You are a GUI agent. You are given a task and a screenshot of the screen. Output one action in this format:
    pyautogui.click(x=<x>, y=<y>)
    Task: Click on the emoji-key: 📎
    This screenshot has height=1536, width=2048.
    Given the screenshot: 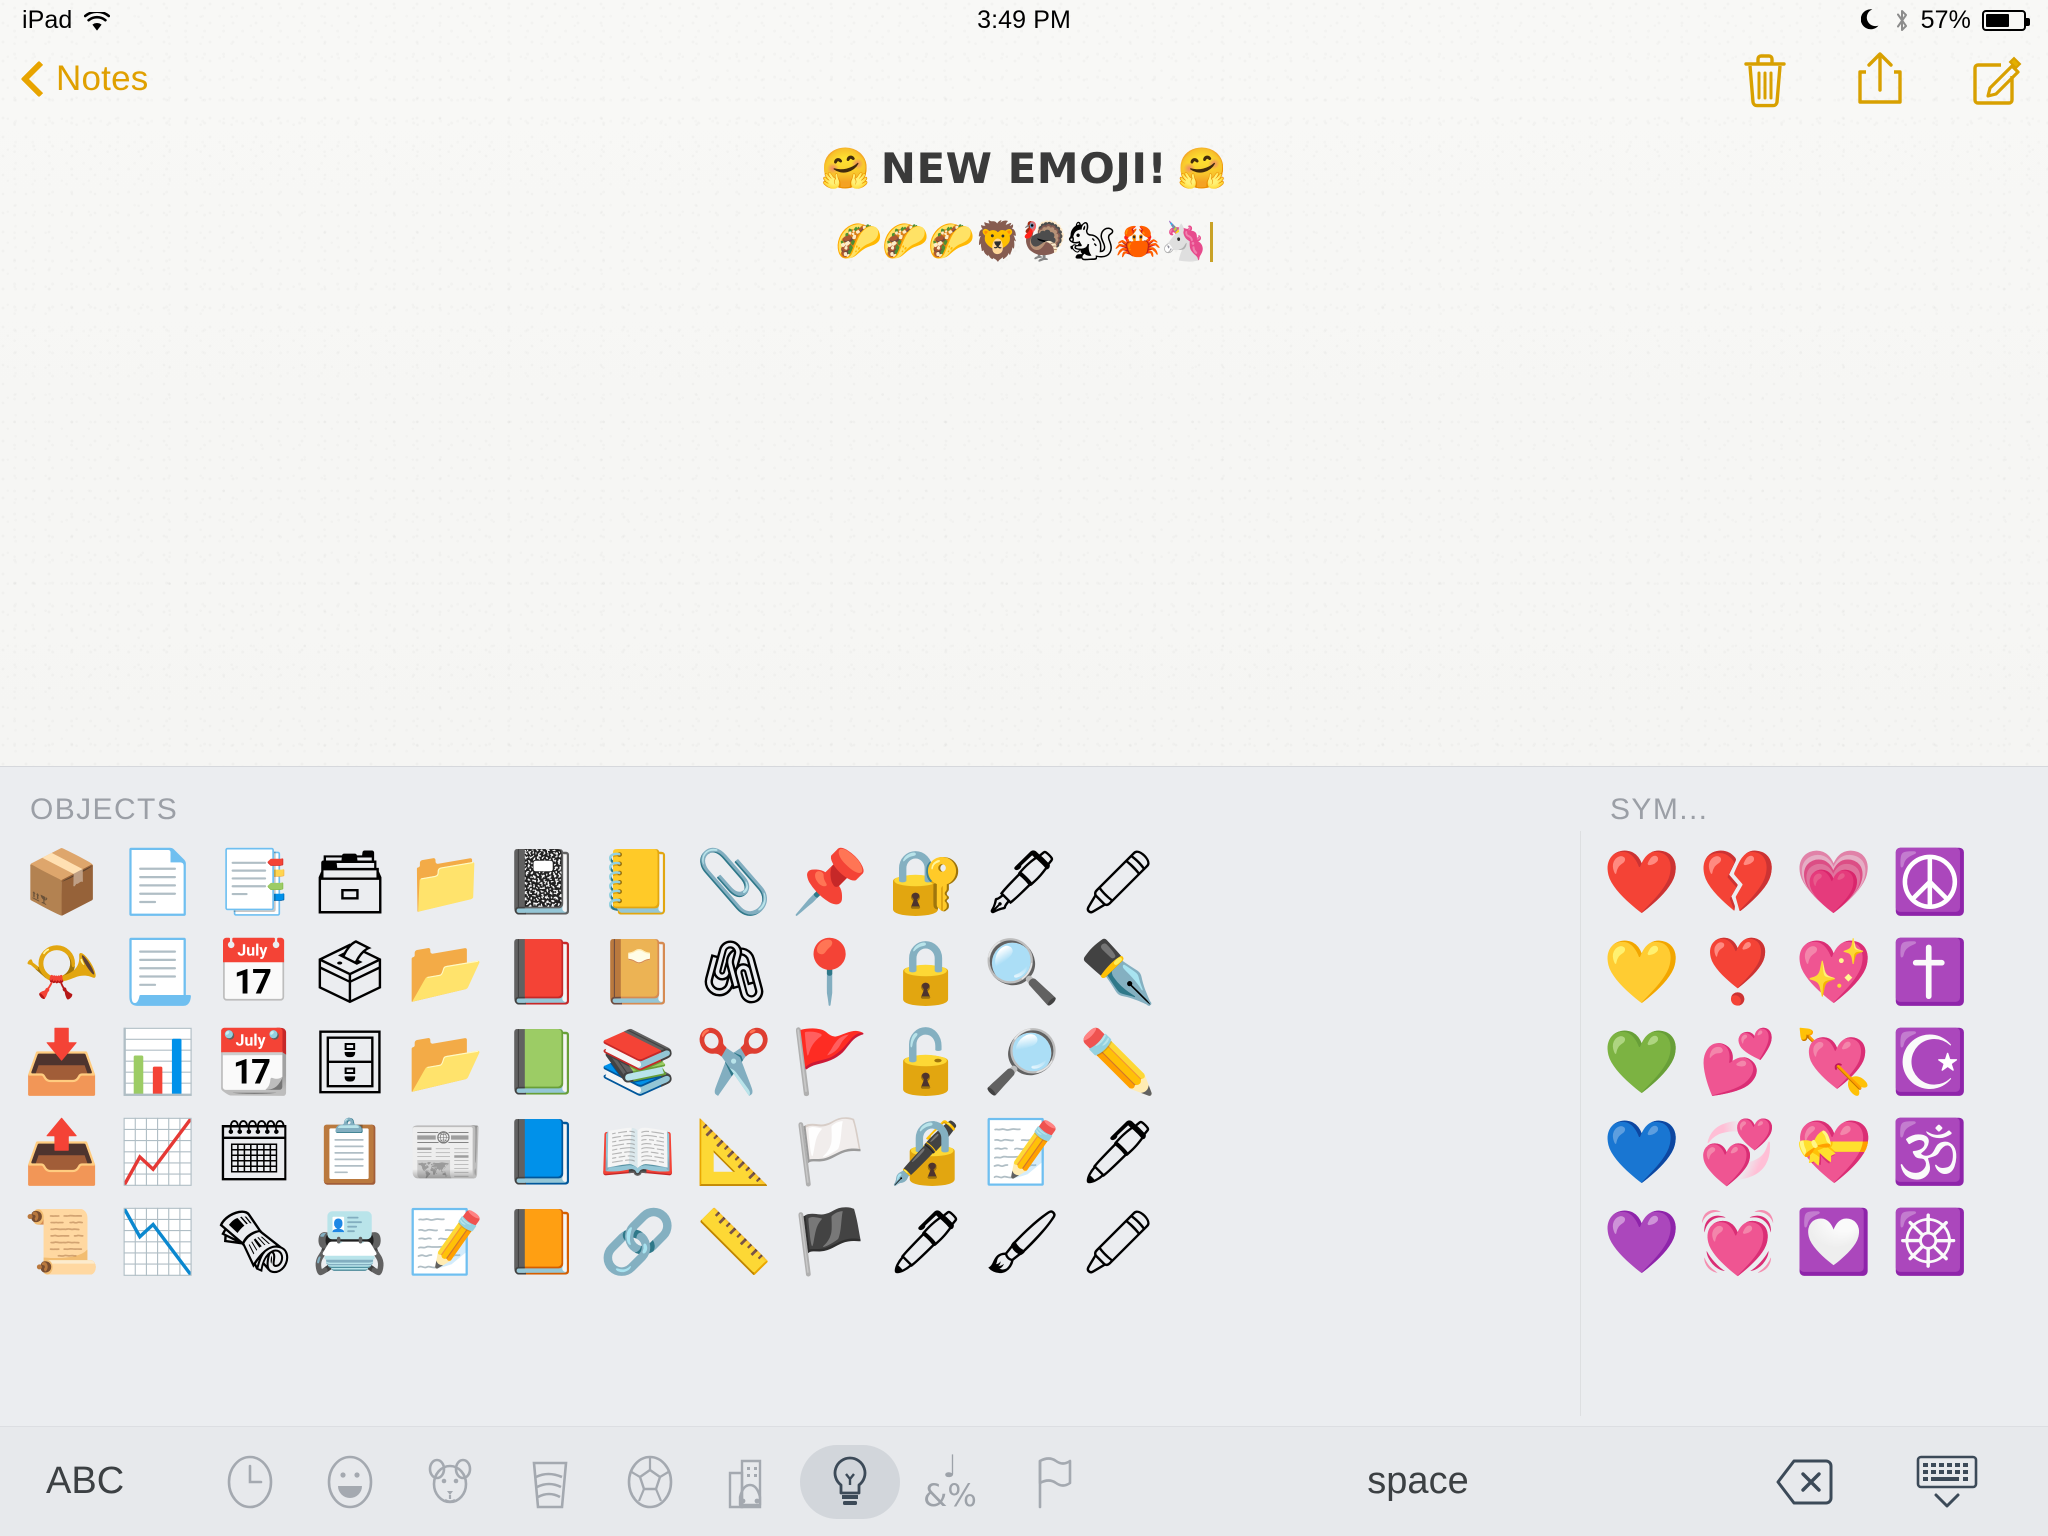 What is the action you would take?
    pyautogui.click(x=734, y=882)
    